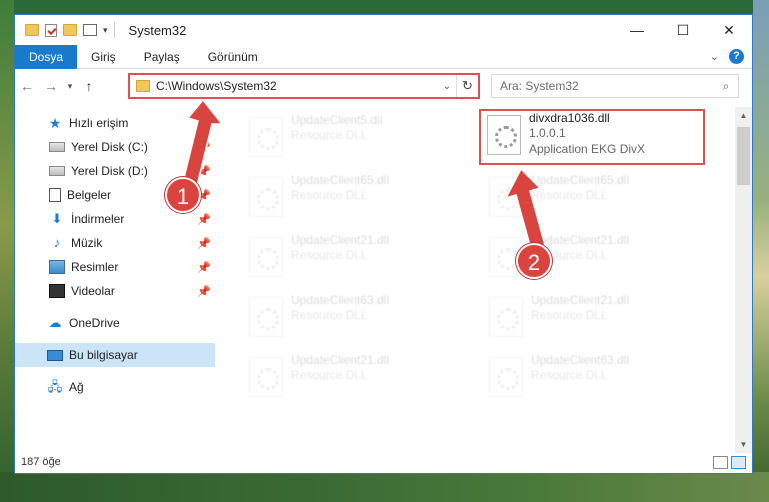  What do you see at coordinates (534, 261) in the screenshot?
I see `step-badge-2: 2` at bounding box center [534, 261].